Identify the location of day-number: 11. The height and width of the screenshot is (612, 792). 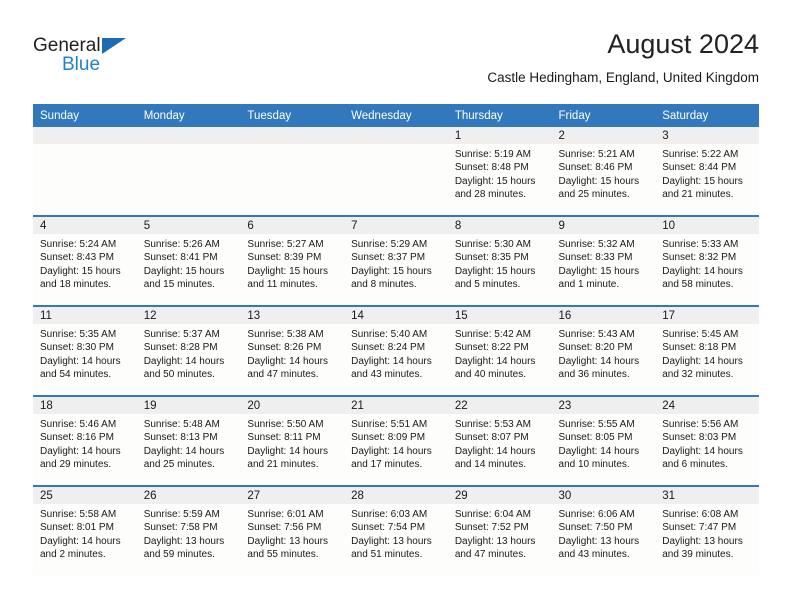
(85, 315).